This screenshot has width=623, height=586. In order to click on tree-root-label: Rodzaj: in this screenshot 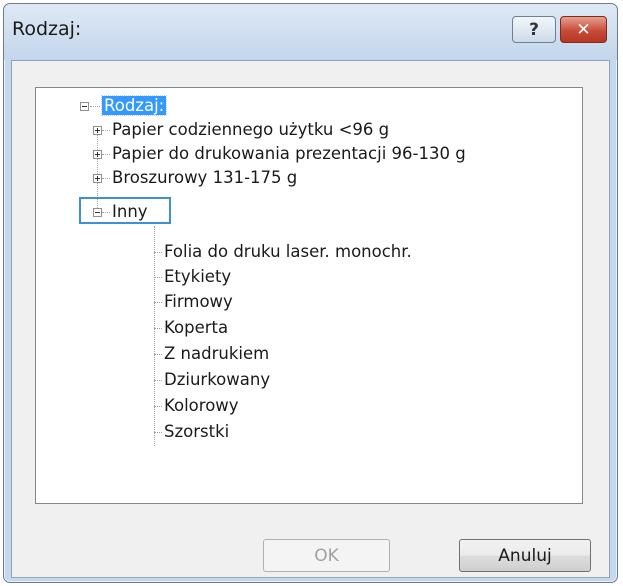, I will do `click(134, 105)`.